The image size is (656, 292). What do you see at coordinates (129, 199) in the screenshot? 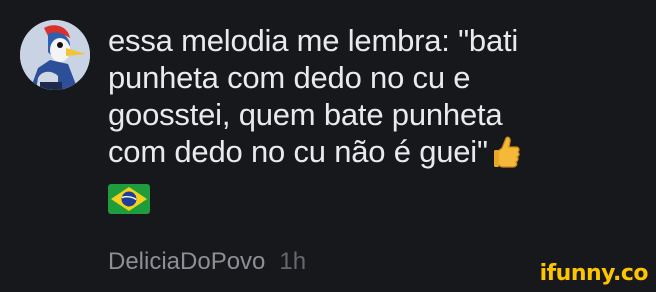
I see `brazil-flag-icon` at bounding box center [129, 199].